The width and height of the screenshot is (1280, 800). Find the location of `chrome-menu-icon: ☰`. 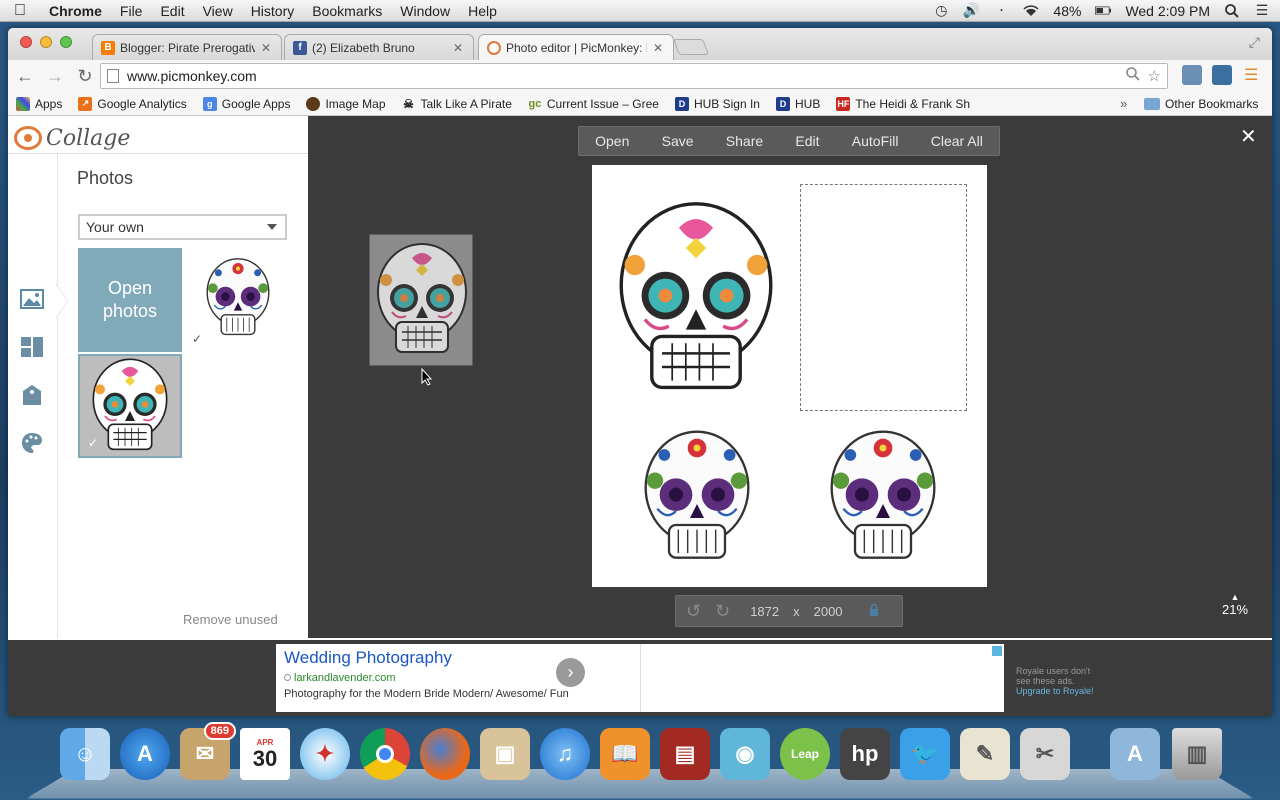

chrome-menu-icon: ☰ is located at coordinates (1251, 75).